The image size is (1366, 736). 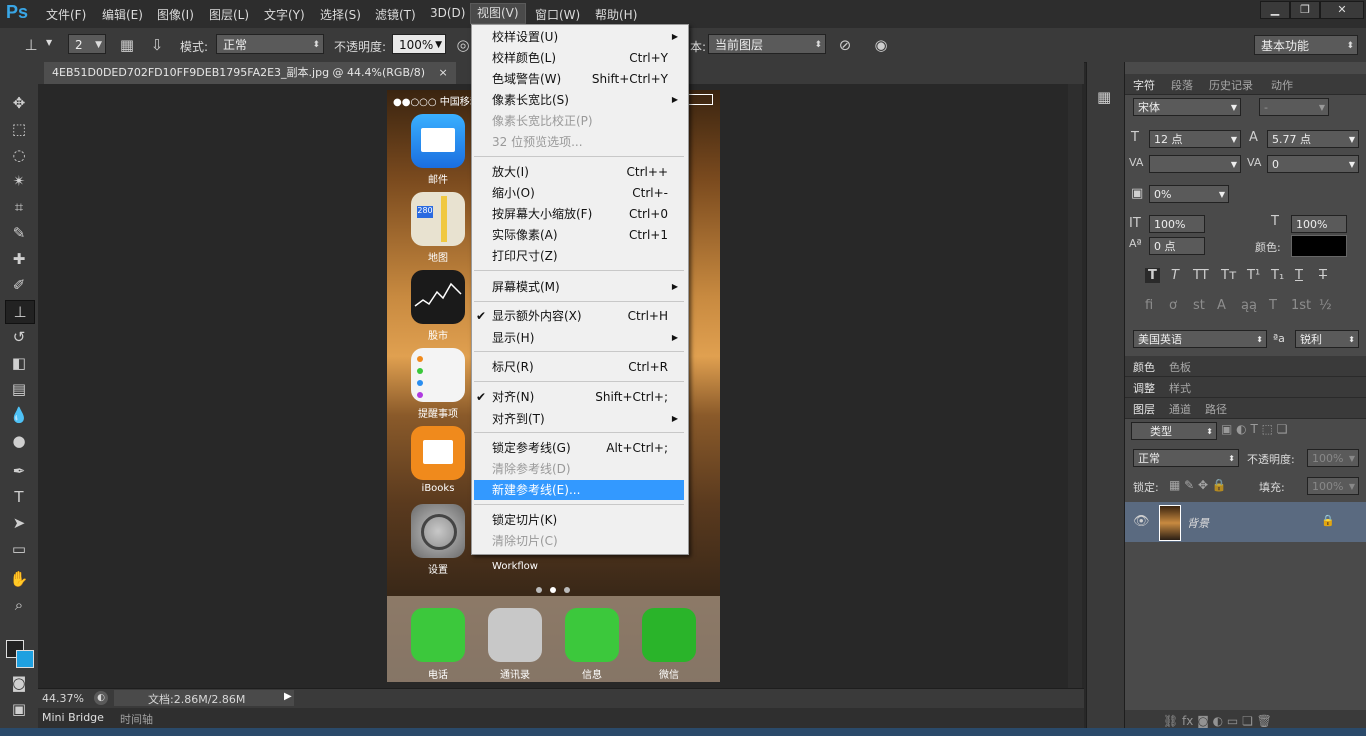 I want to click on magic-wand-tool-icon: ✴, so click(x=19, y=181).